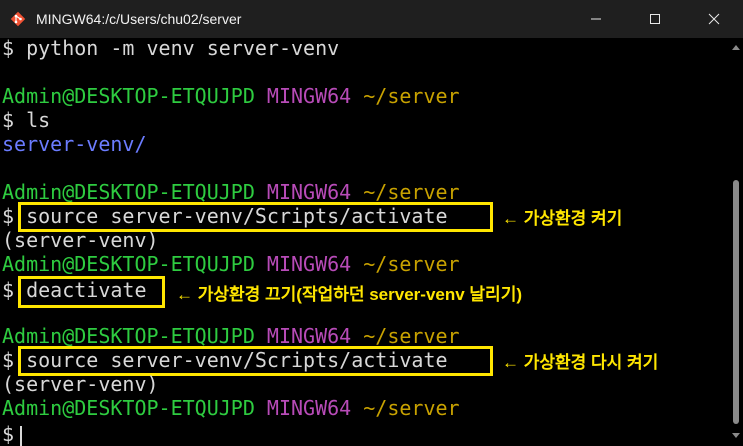 The height and width of the screenshot is (446, 743). What do you see at coordinates (183, 48) in the screenshot?
I see `command-text: python -m venv server-venv` at bounding box center [183, 48].